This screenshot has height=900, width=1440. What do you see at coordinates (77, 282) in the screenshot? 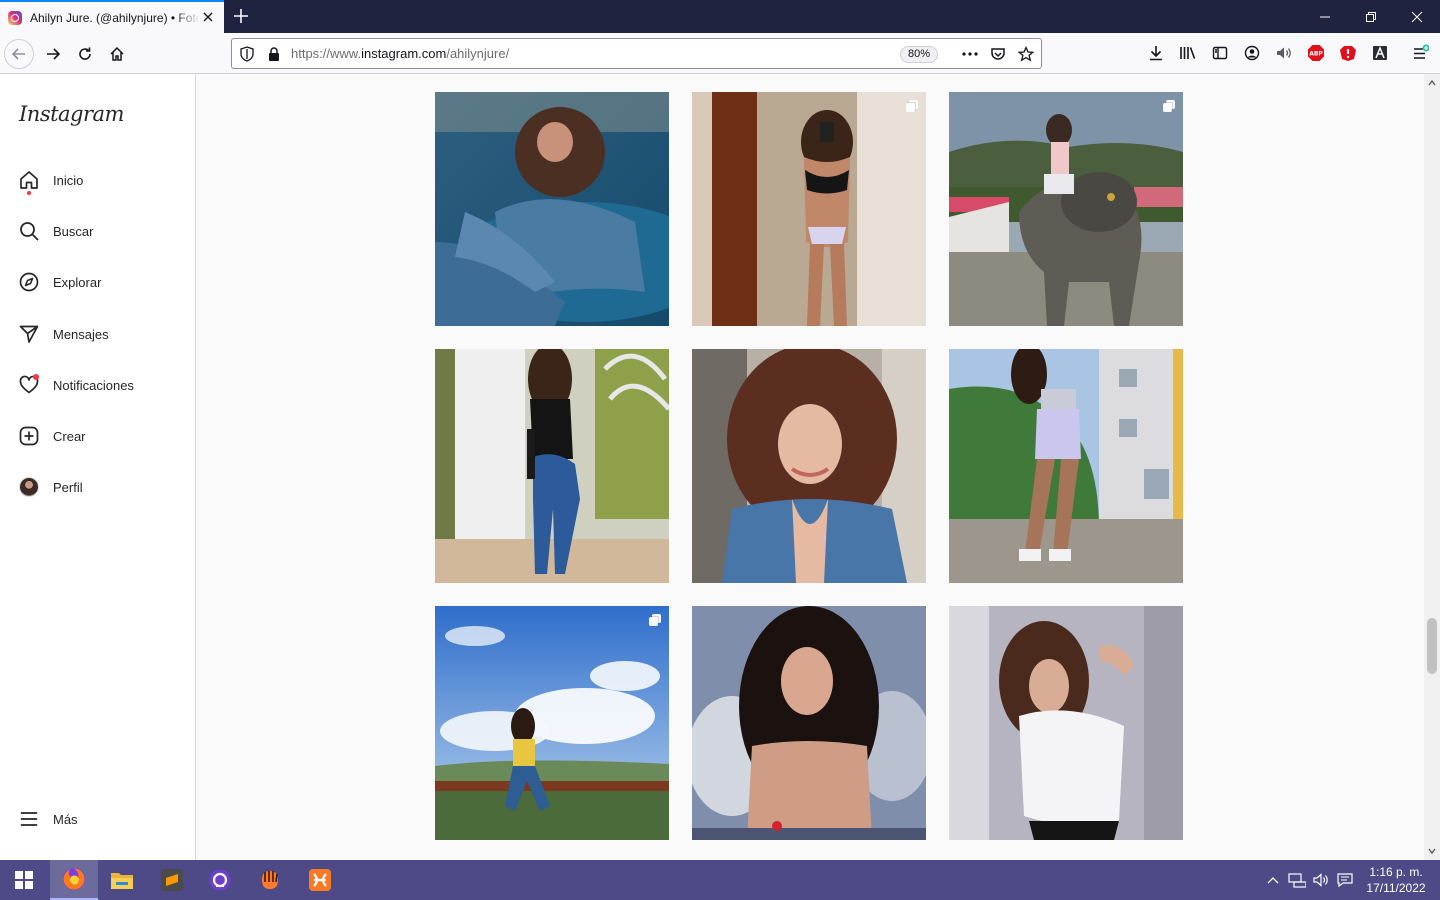
I see `nav-label-explorar: Explorar` at bounding box center [77, 282].